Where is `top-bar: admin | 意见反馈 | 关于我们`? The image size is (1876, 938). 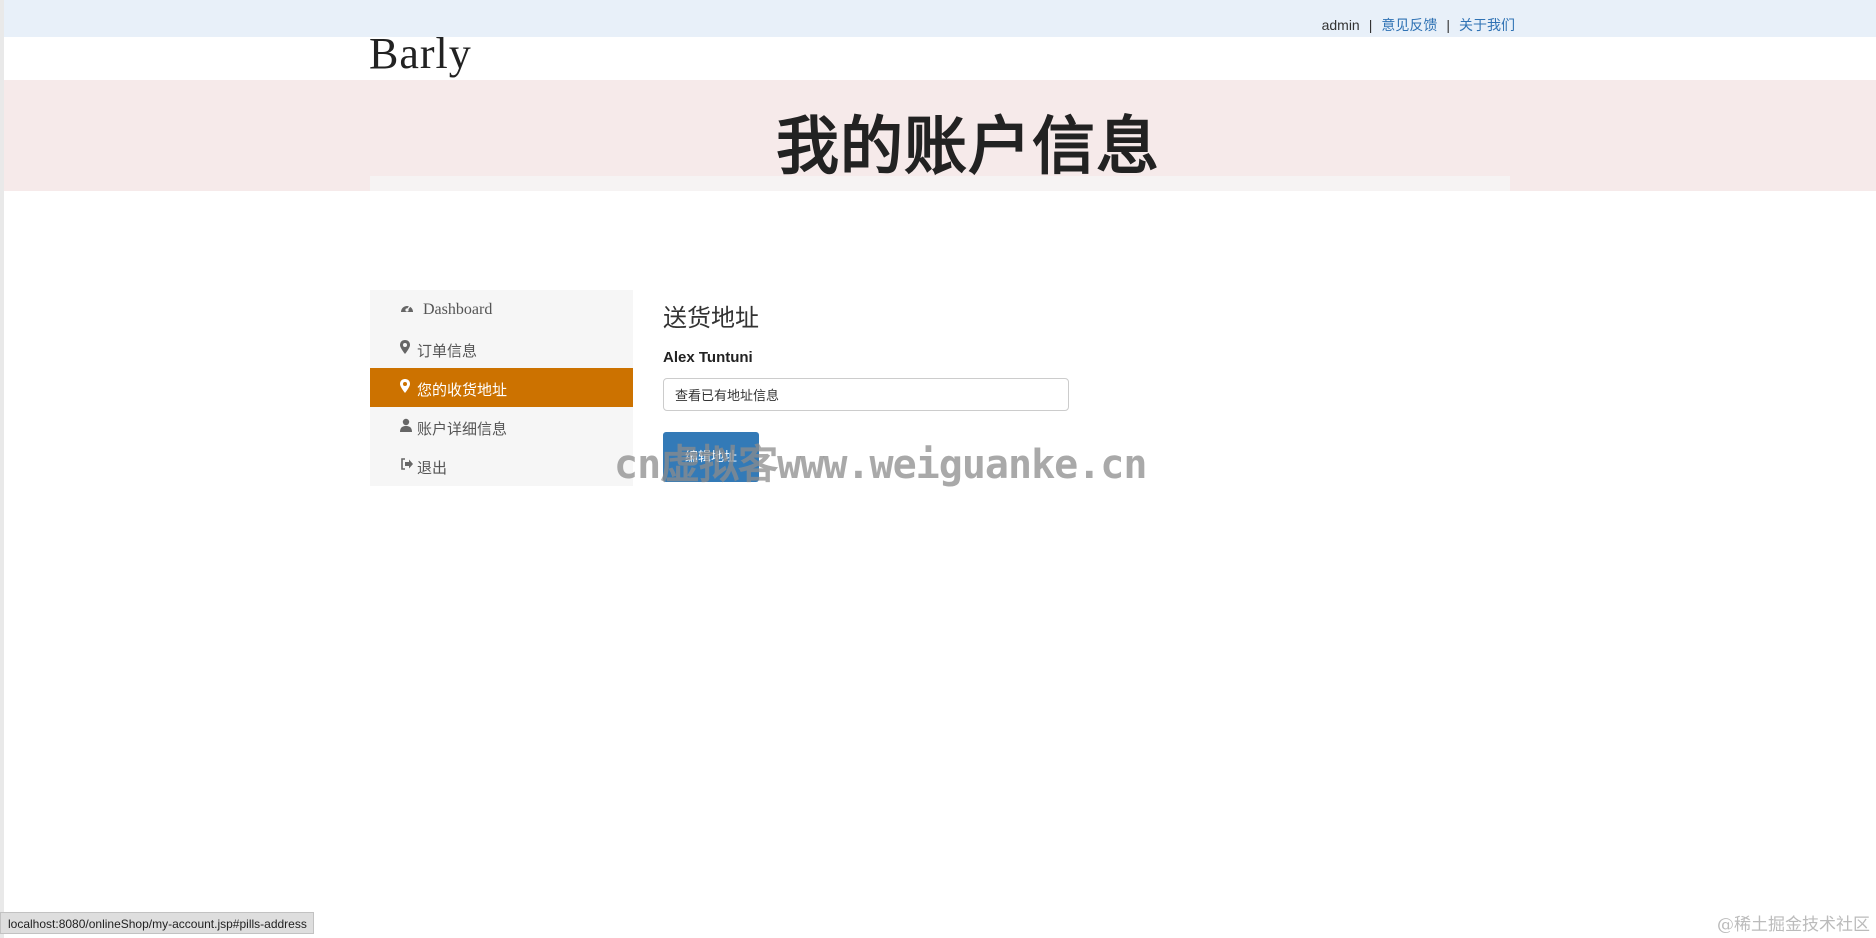
top-bar: admin | 意见反馈 | 关于我们 is located at coordinates (940, 18).